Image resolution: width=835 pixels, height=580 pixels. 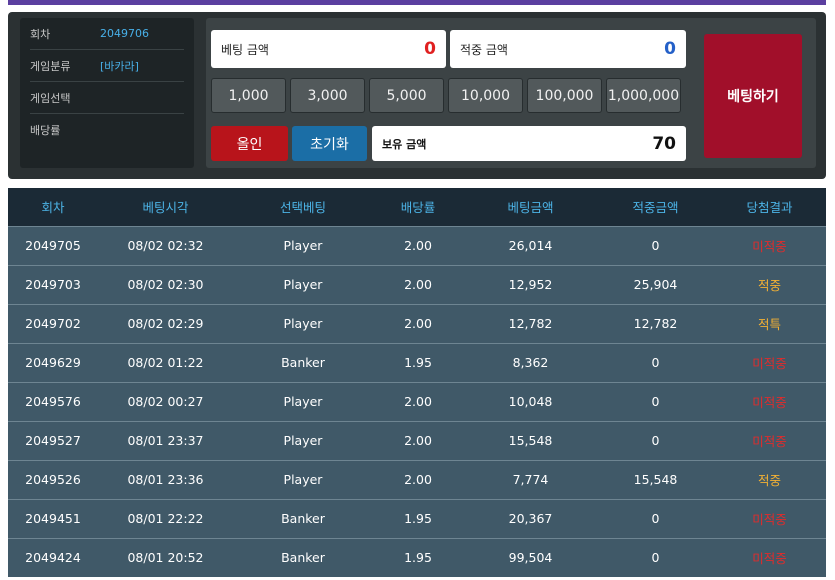 I want to click on round-info-box: 회차 2049706 게임분류 [바카라] 게임선택 배당률, so click(x=107, y=93).